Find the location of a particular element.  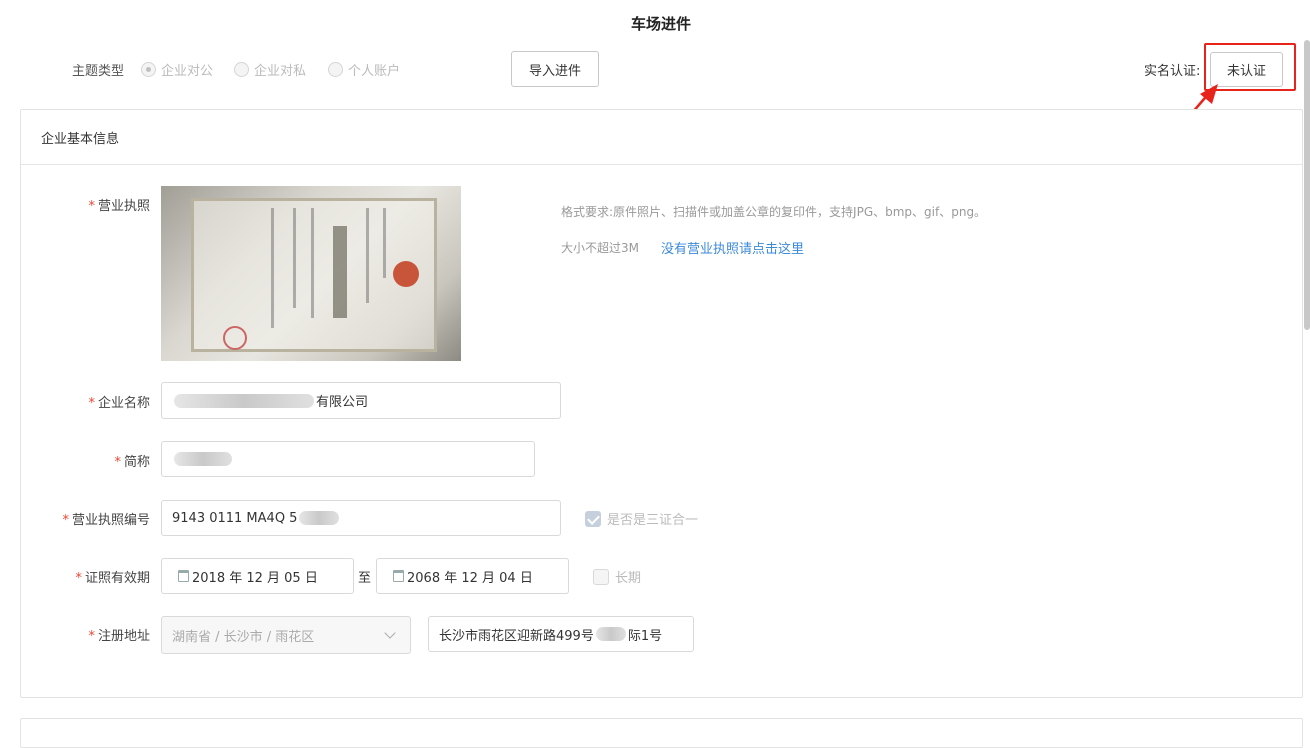

radio-enterprise-public: 企业对公 is located at coordinates (177, 69).